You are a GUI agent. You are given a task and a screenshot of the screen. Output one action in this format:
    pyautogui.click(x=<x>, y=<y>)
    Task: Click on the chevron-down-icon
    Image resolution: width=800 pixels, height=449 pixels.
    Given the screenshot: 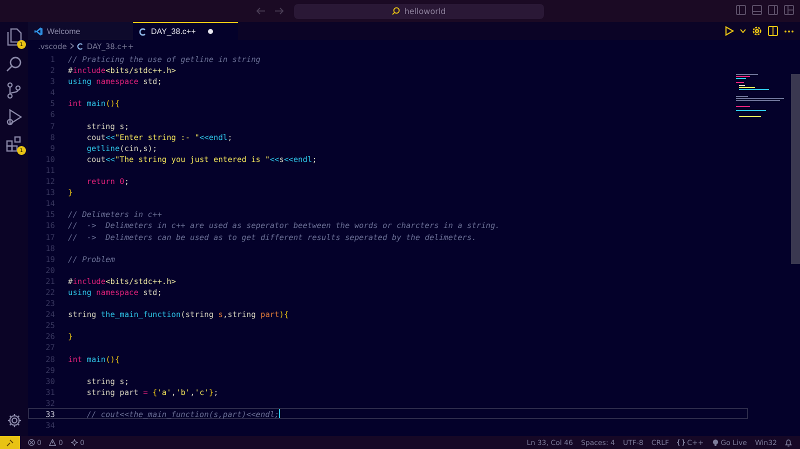 What is the action you would take?
    pyautogui.click(x=743, y=31)
    